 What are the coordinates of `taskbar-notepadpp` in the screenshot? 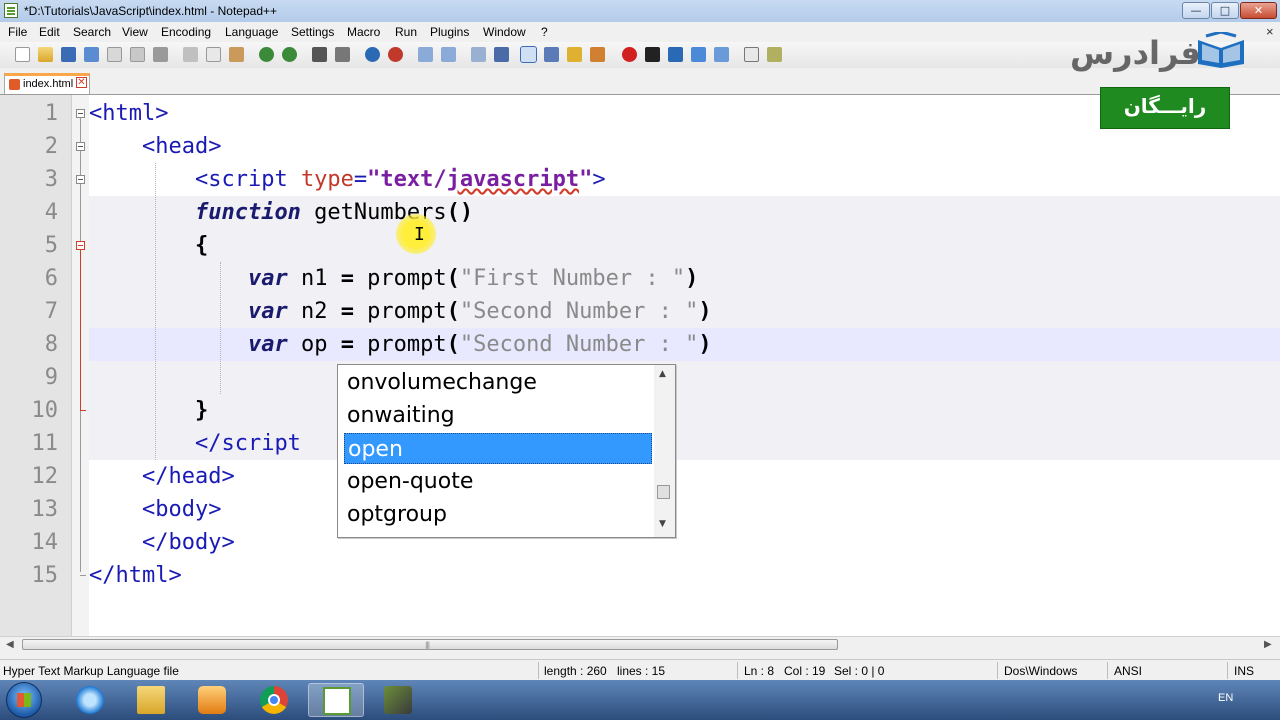 It's located at (336, 700).